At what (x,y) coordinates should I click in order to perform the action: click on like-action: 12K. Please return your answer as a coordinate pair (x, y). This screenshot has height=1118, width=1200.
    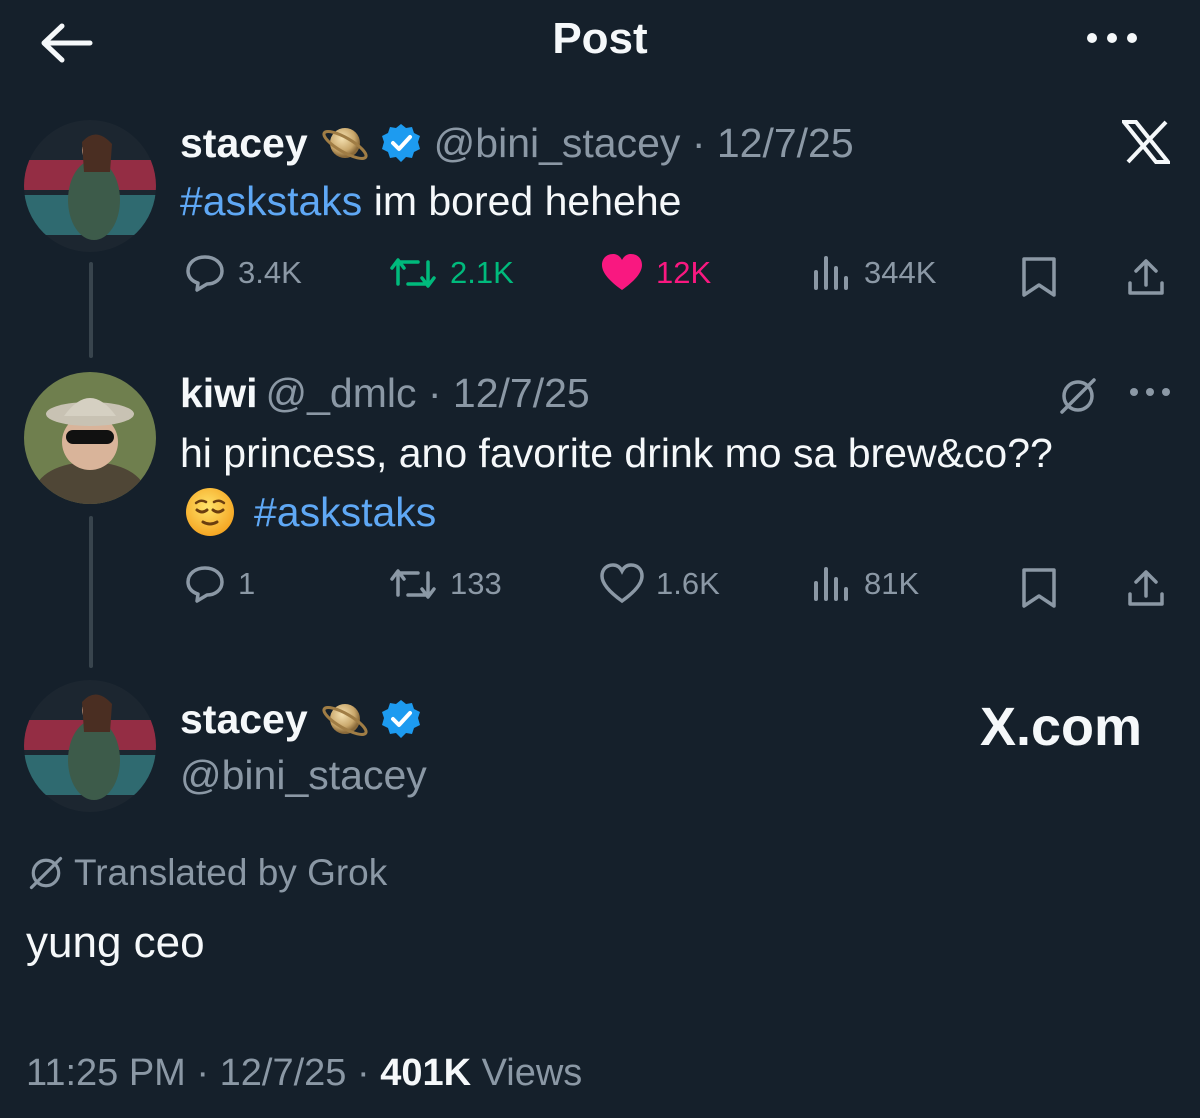
    Looking at the image, I should click on (655, 273).